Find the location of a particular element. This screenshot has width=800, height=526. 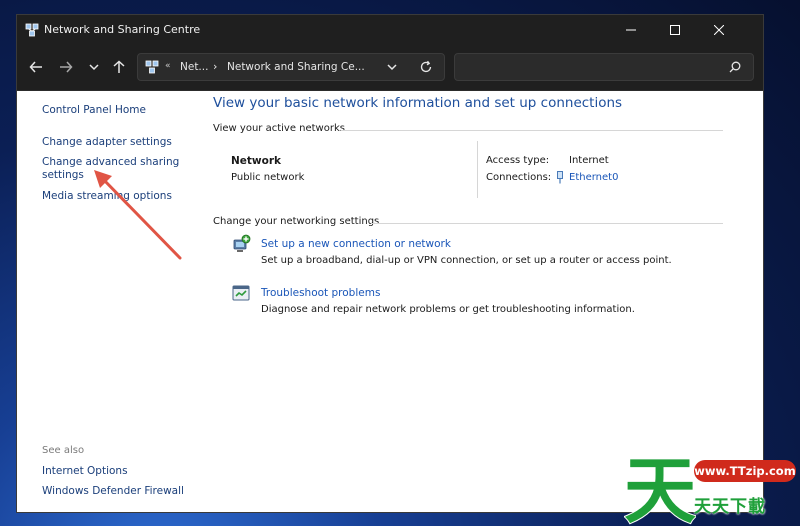

chevron-down-icon is located at coordinates (94, 67).